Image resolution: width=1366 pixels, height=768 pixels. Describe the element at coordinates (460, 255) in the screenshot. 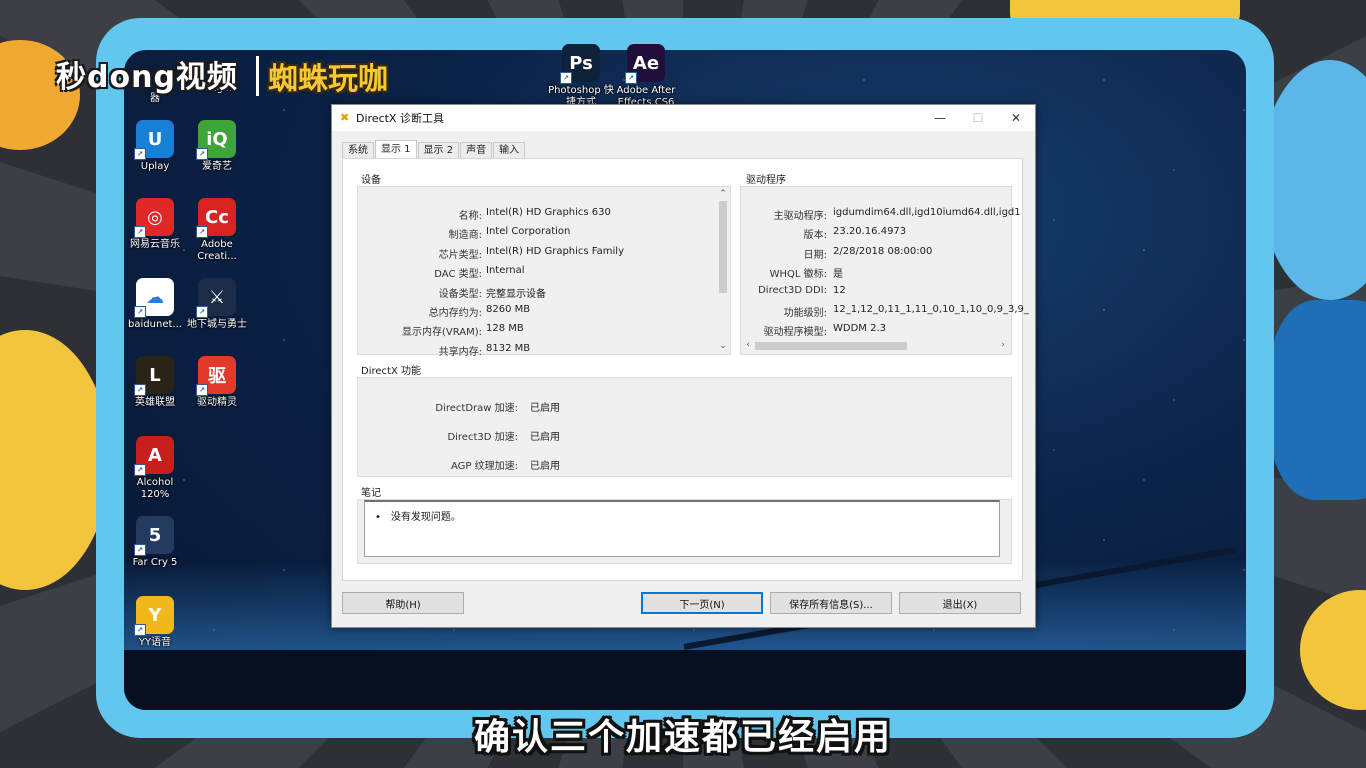

I see `device-key: 芯片类型:` at that location.